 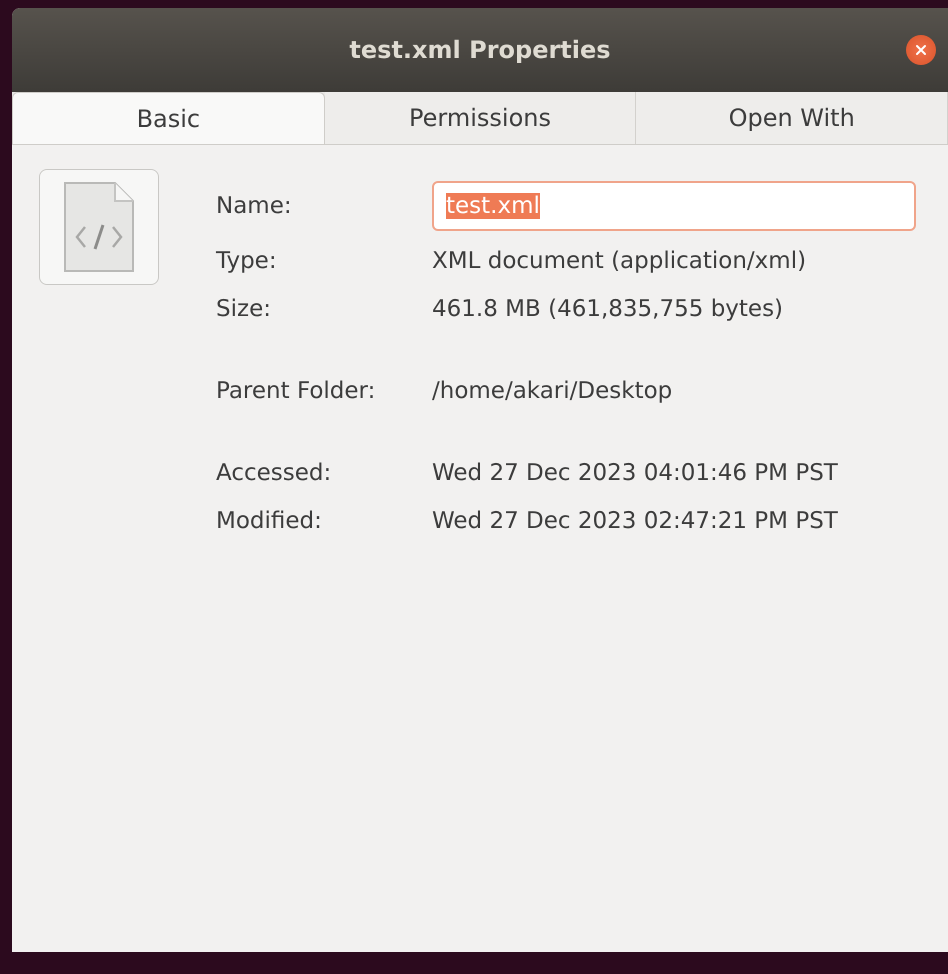 What do you see at coordinates (608, 309) in the screenshot?
I see `field-value: 461.8 MB (461,835,755 bytes)` at bounding box center [608, 309].